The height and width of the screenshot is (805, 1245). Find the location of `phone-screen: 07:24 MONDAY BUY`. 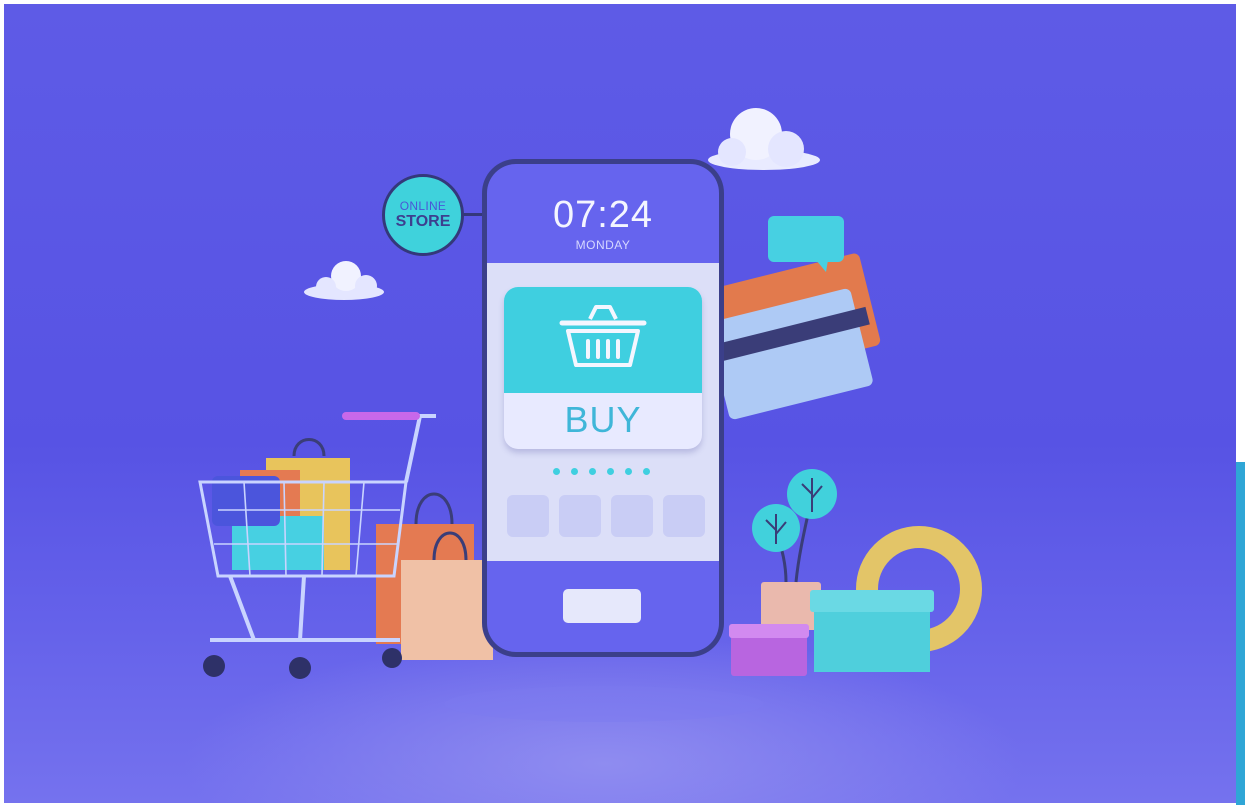

phone-screen: 07:24 MONDAY BUY is located at coordinates (603, 408).